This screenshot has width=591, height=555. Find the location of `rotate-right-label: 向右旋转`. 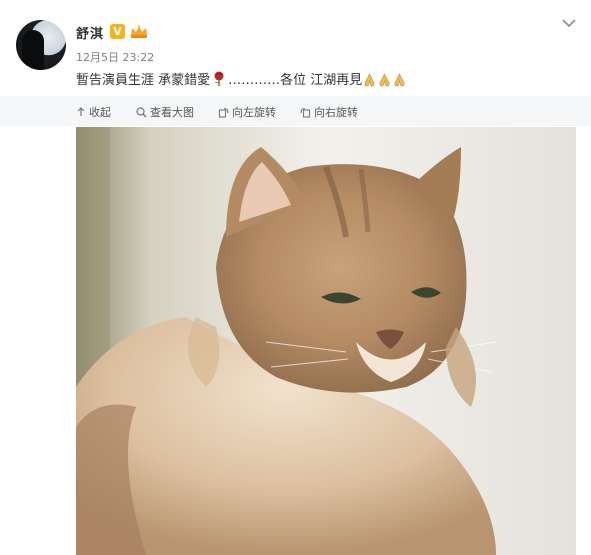

rotate-right-label: 向右旋转 is located at coordinates (336, 112).